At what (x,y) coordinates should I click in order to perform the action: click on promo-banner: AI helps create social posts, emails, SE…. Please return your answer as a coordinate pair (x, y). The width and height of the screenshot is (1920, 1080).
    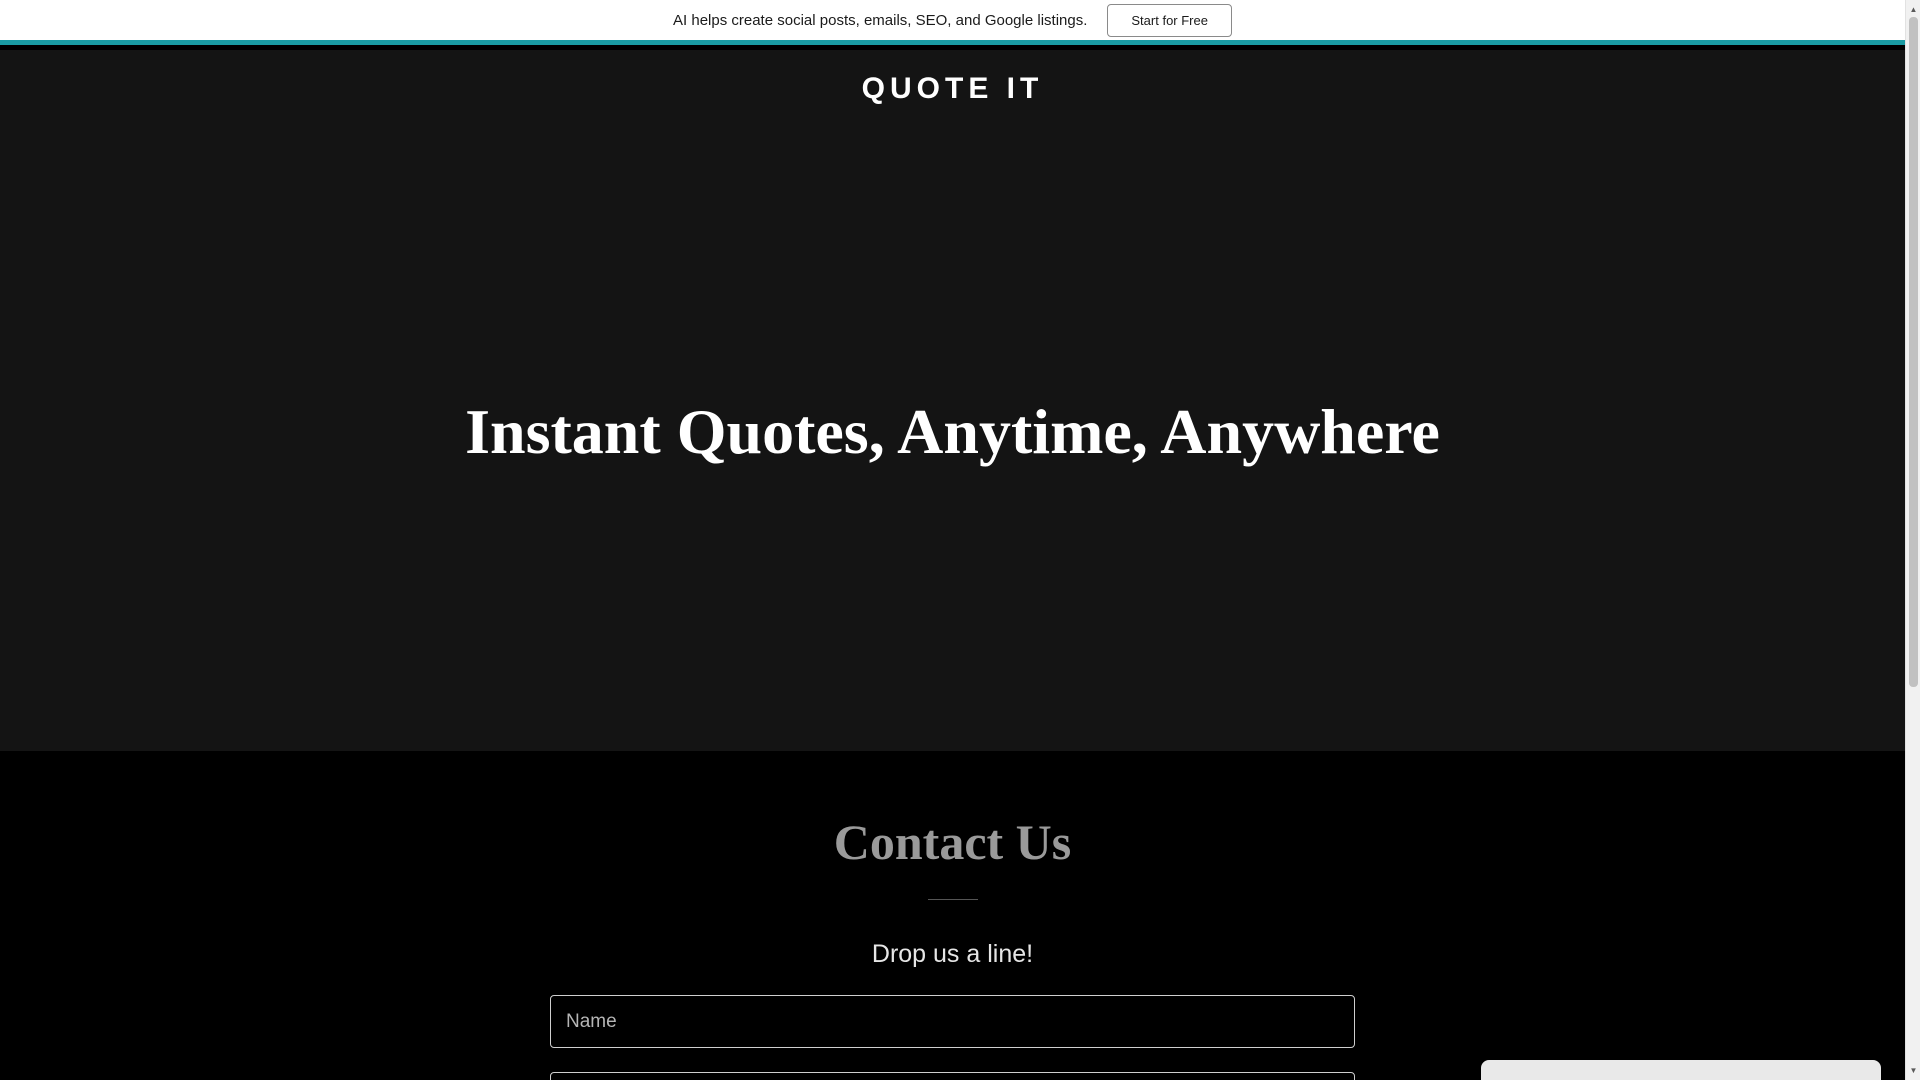
    Looking at the image, I should click on (952, 22).